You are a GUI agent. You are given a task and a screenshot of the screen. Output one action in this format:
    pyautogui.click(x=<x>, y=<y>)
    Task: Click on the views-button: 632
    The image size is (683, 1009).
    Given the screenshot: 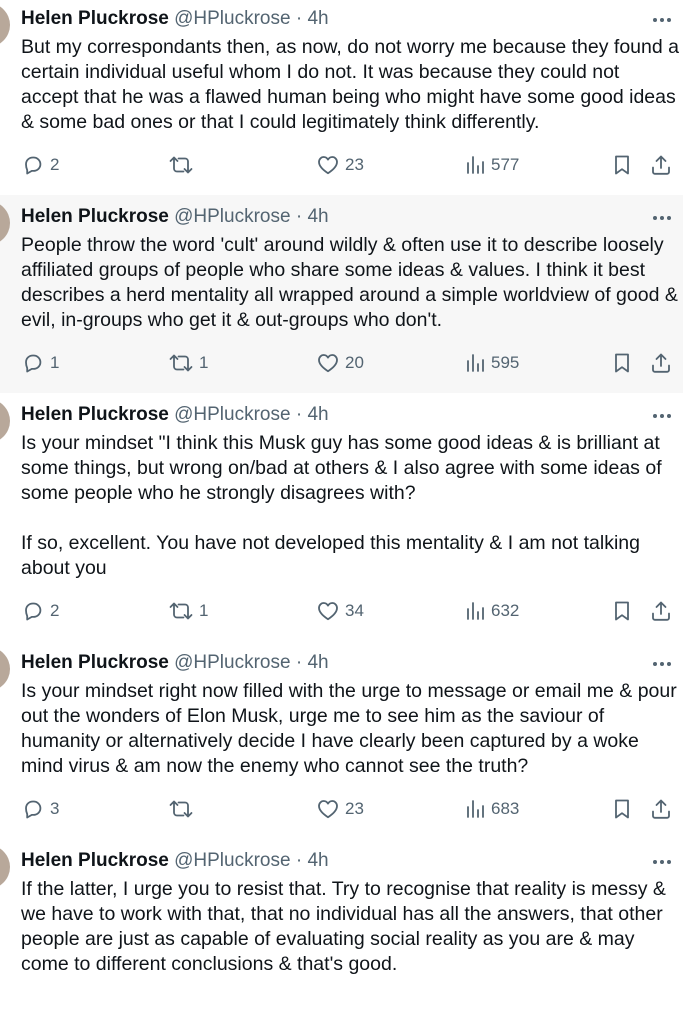 What is the action you would take?
    pyautogui.click(x=491, y=611)
    